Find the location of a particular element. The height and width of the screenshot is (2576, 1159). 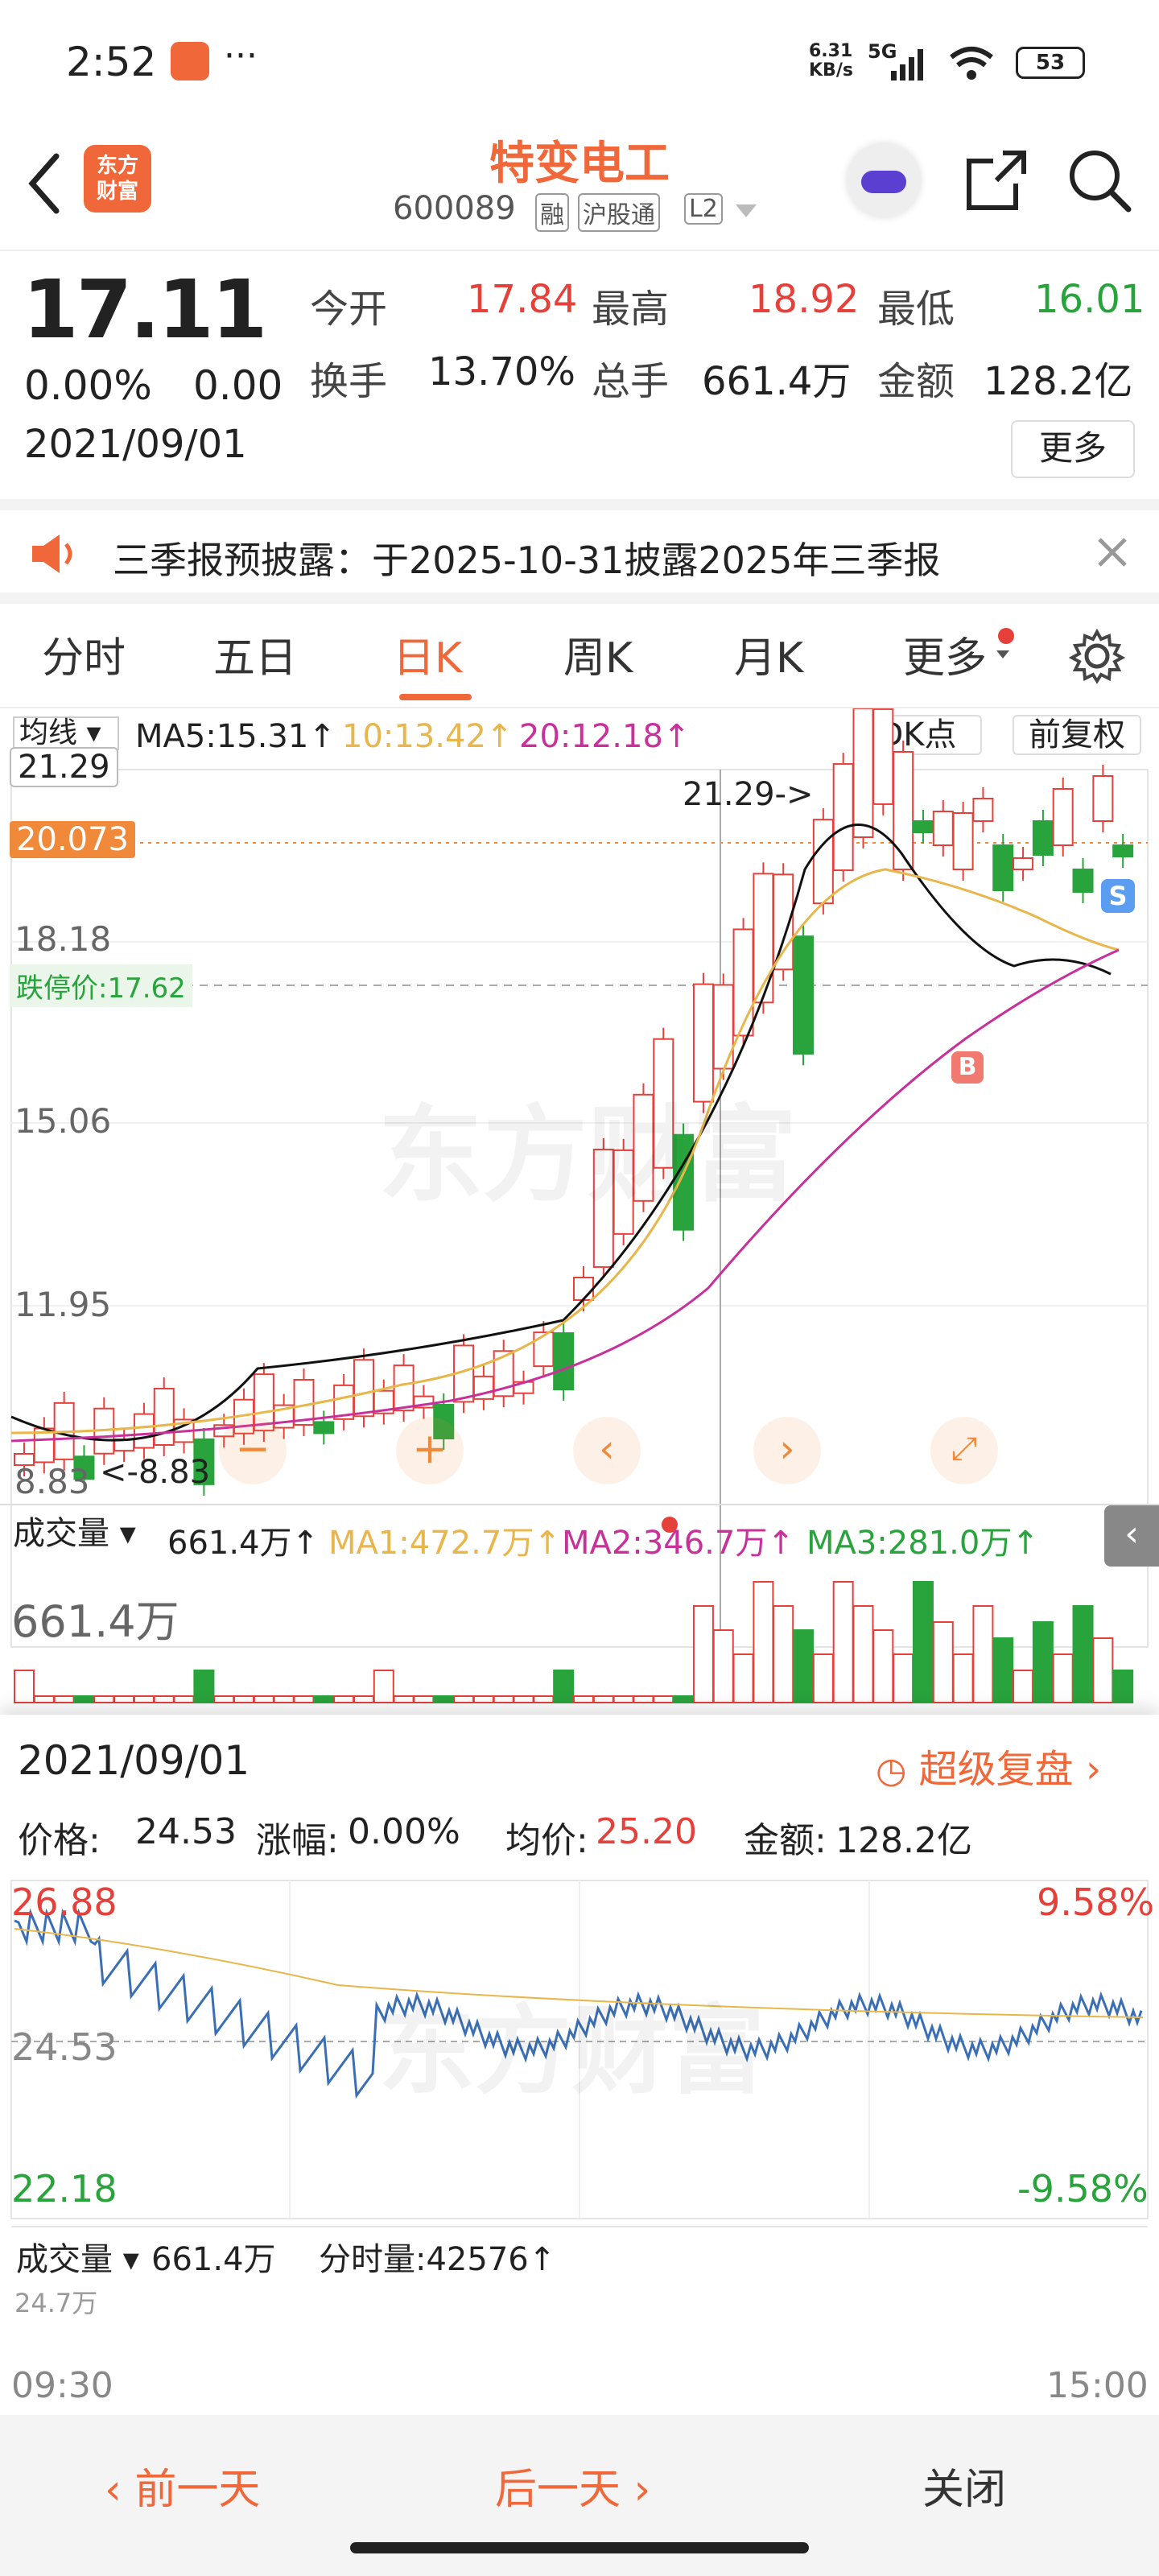

low-value: 16.01 is located at coordinates (1089, 299).